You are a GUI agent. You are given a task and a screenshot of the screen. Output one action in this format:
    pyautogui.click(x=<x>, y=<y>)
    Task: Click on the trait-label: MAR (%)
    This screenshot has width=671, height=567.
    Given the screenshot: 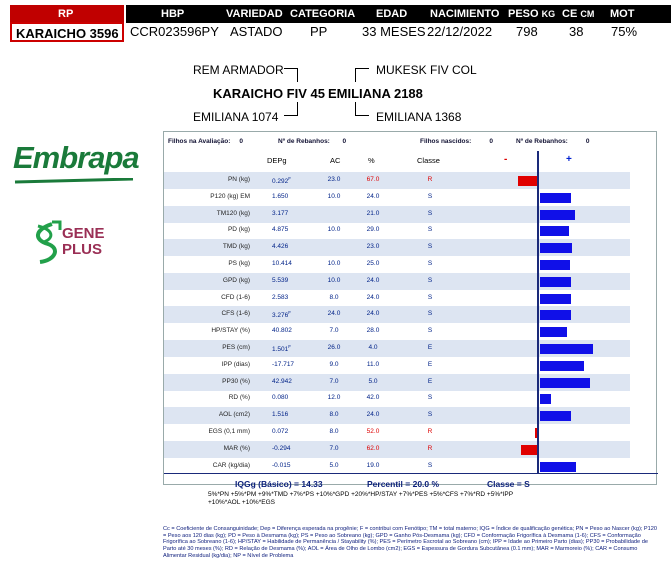 What is the action you would take?
    pyautogui.click(x=236, y=448)
    